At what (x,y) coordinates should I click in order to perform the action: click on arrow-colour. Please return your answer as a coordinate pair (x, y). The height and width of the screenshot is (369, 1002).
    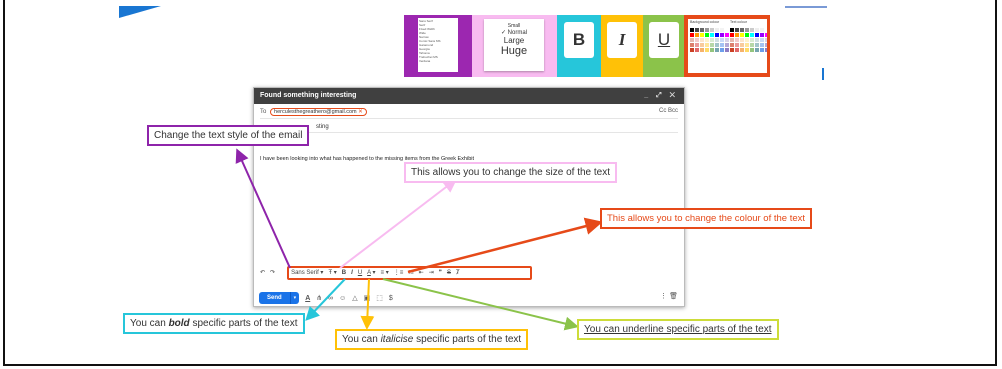
    Looking at the image, I should click on (505, 245).